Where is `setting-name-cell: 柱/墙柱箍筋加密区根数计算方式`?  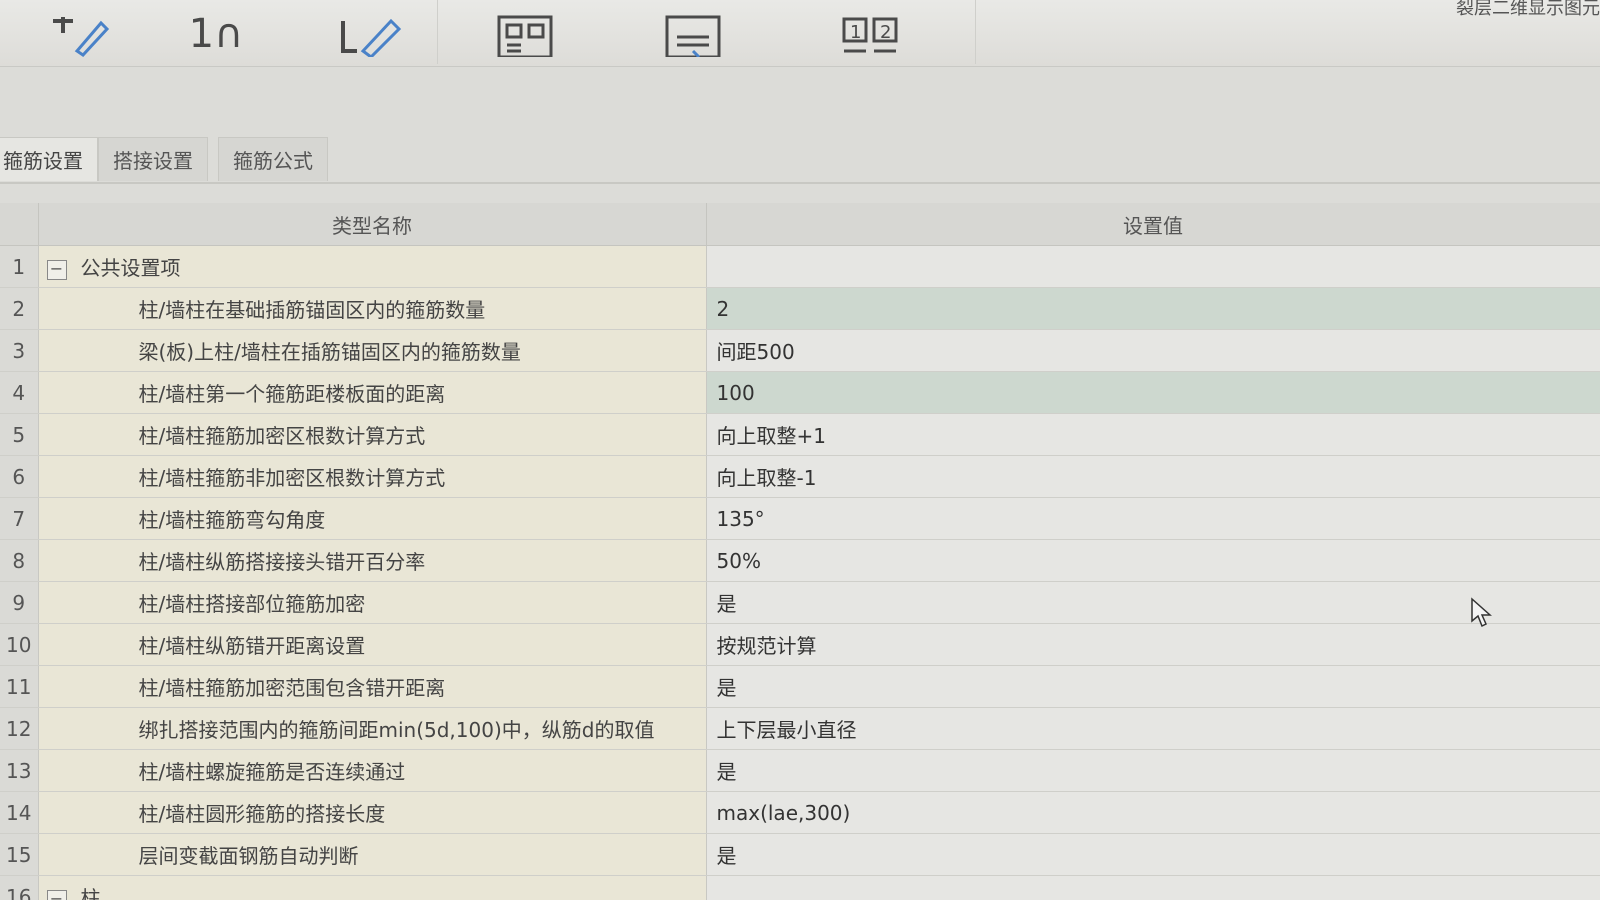
setting-name-cell: 柱/墙柱箍筋加密区根数计算方式 is located at coordinates (372, 434).